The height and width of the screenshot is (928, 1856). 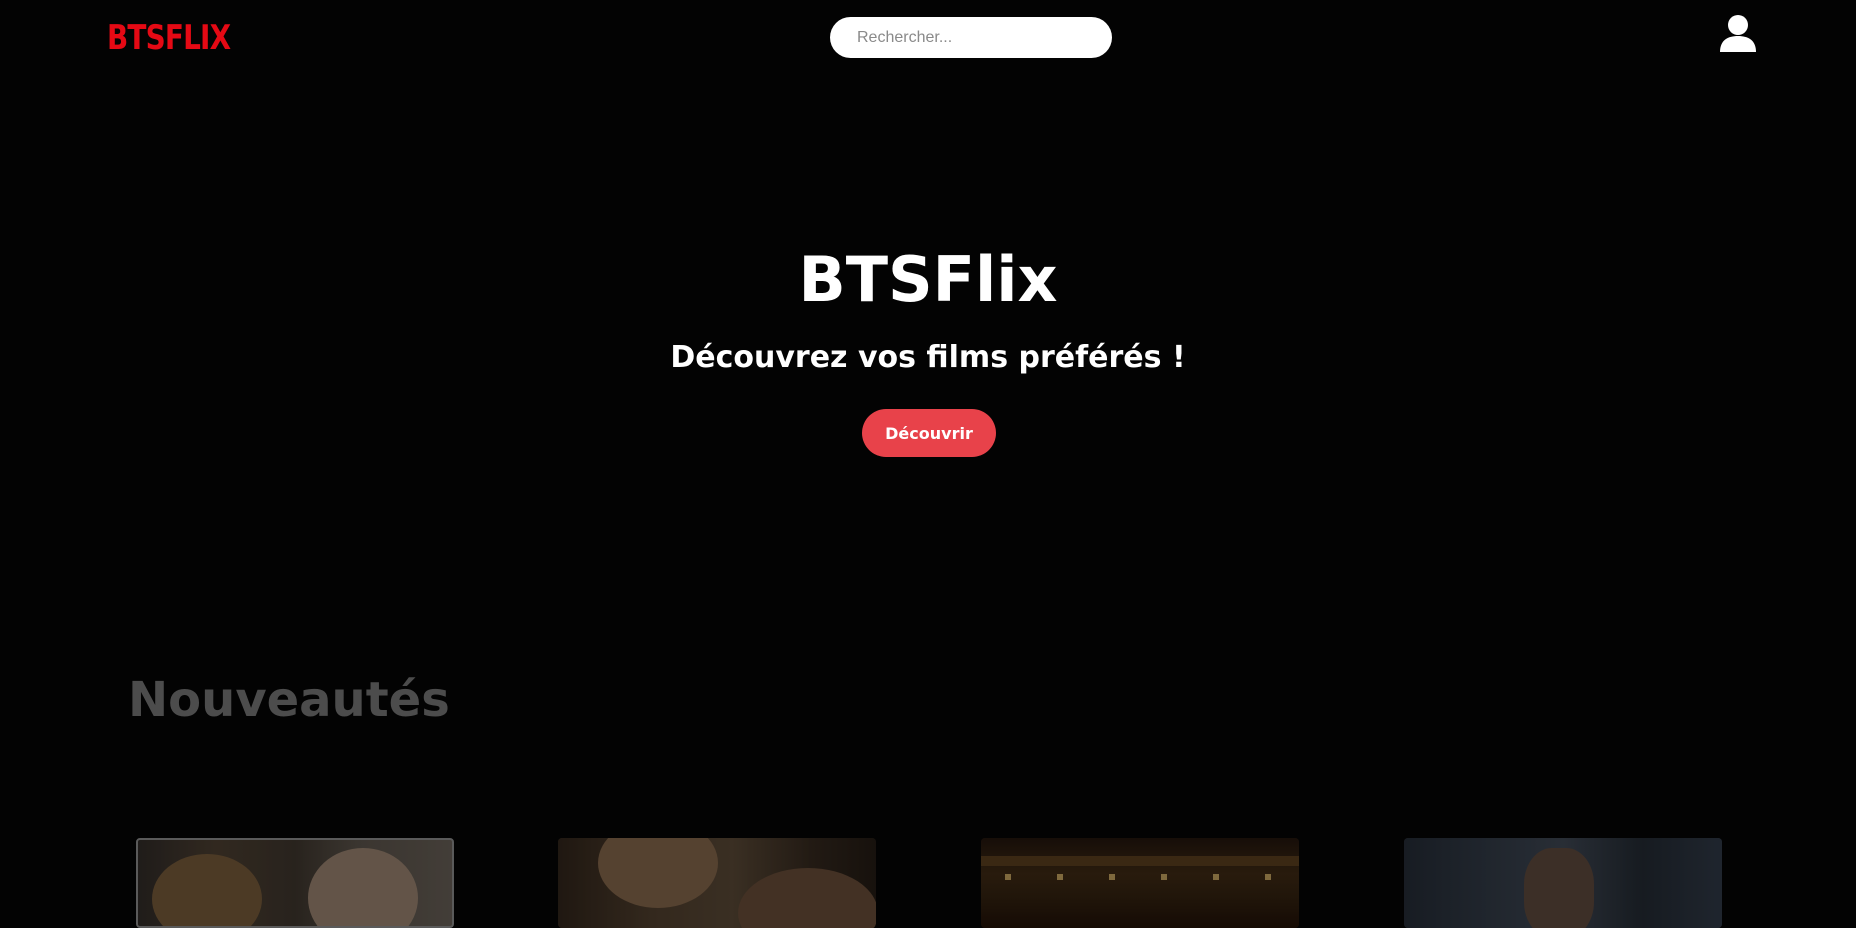 I want to click on section-title-new: Nouveautés, so click(x=289, y=700).